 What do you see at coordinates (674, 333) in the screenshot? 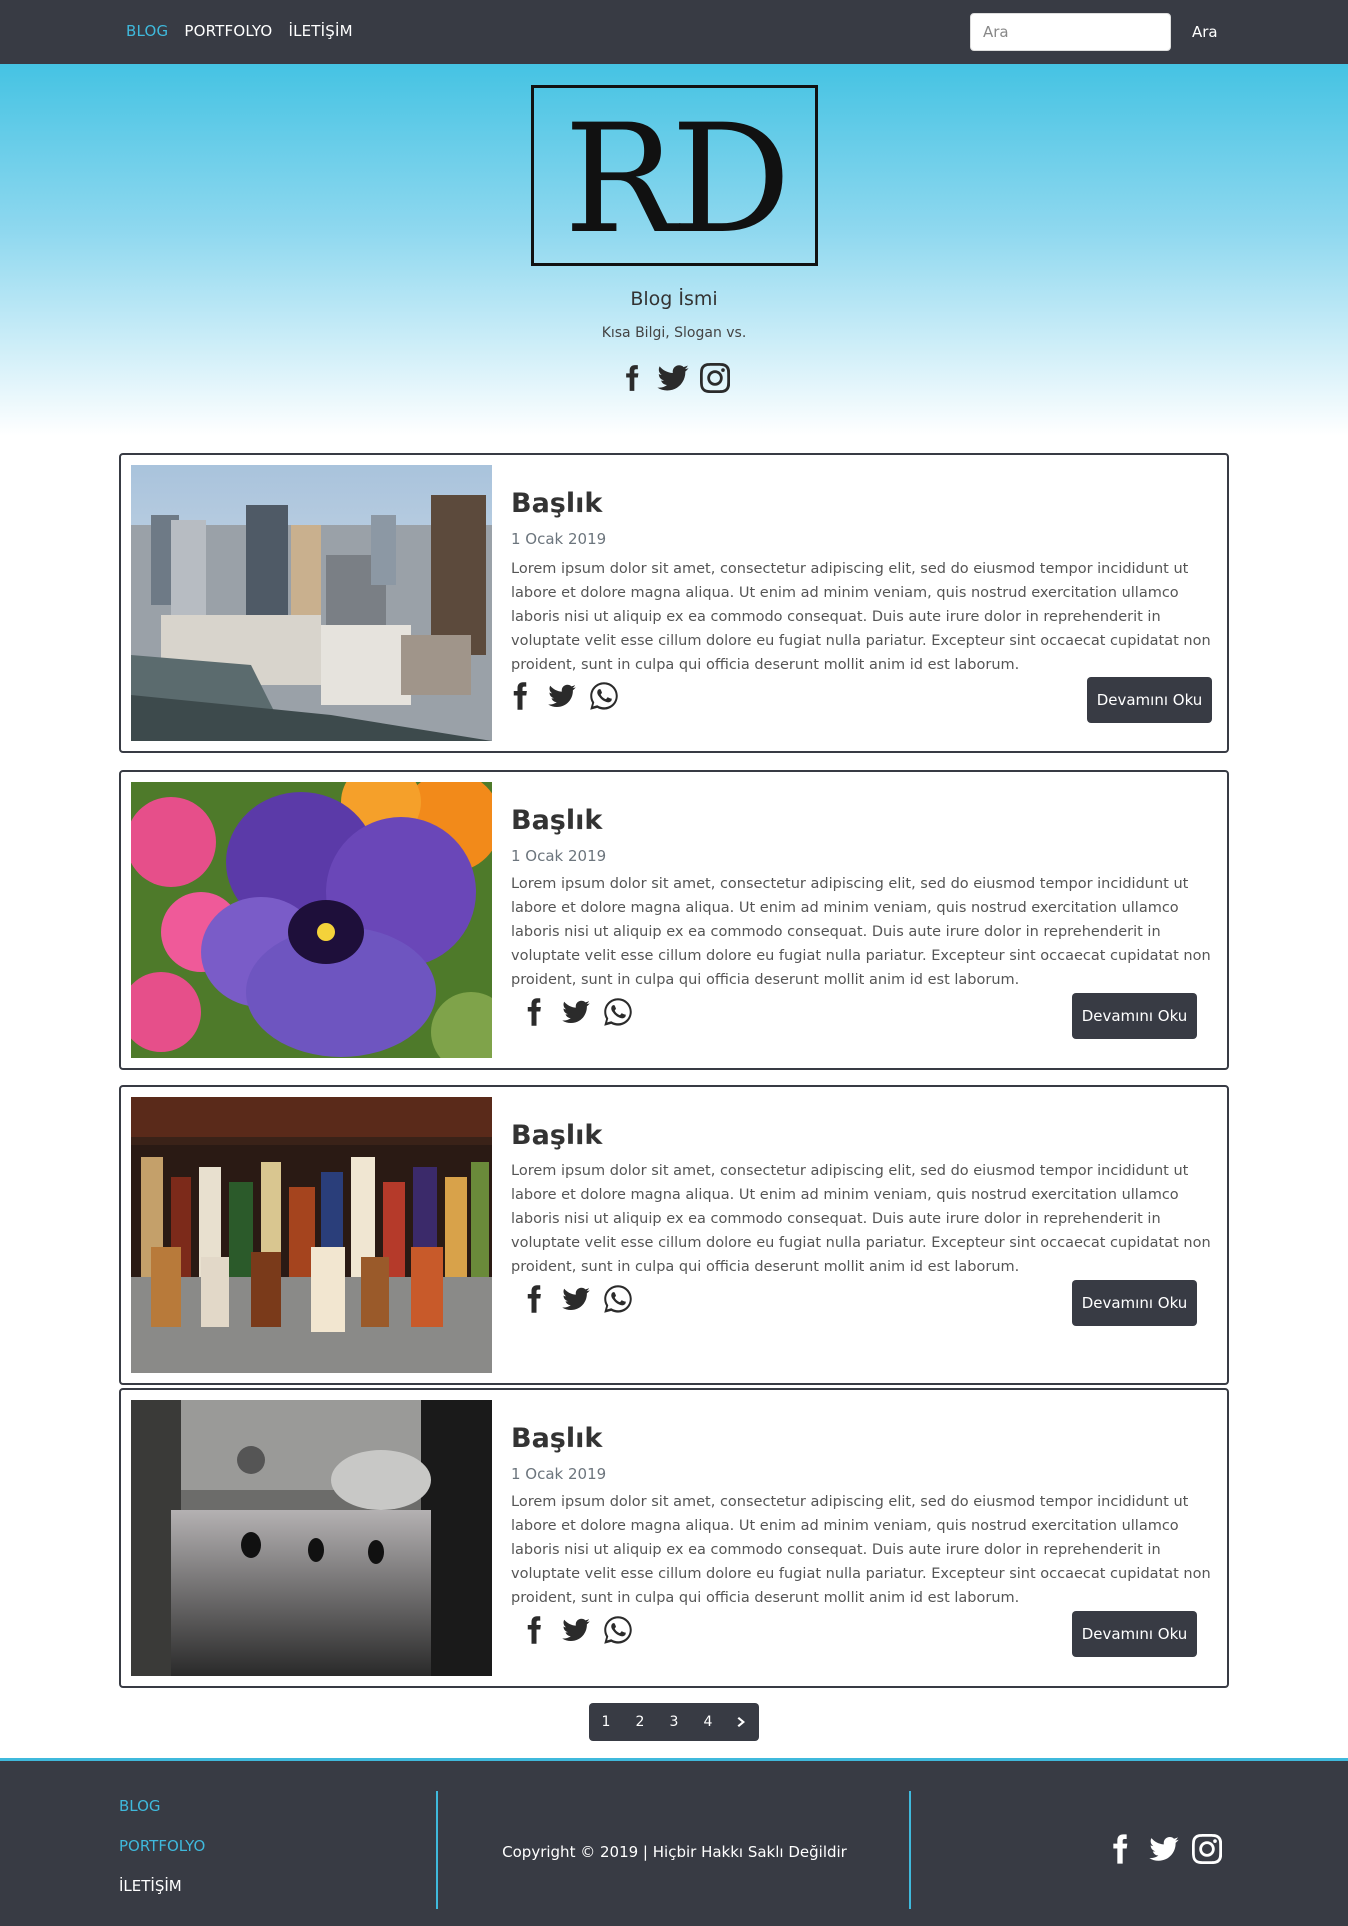
I see `blog-slogan: Kısa Bilgi, Slogan vs.` at bounding box center [674, 333].